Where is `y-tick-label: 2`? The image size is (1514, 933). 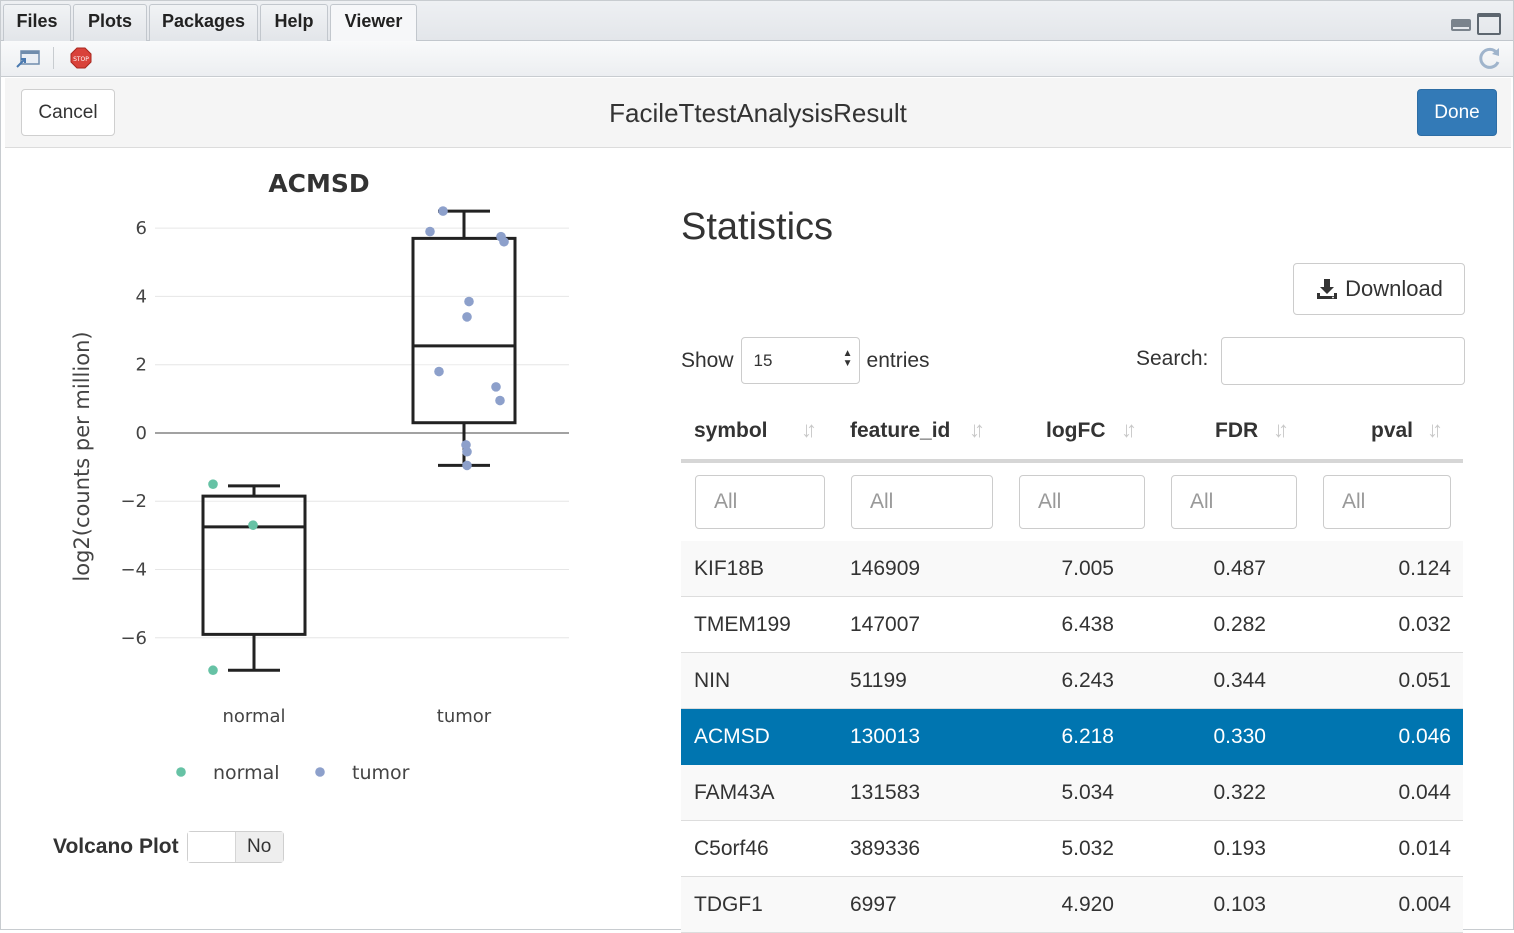
y-tick-label: 2 is located at coordinates (141, 365).